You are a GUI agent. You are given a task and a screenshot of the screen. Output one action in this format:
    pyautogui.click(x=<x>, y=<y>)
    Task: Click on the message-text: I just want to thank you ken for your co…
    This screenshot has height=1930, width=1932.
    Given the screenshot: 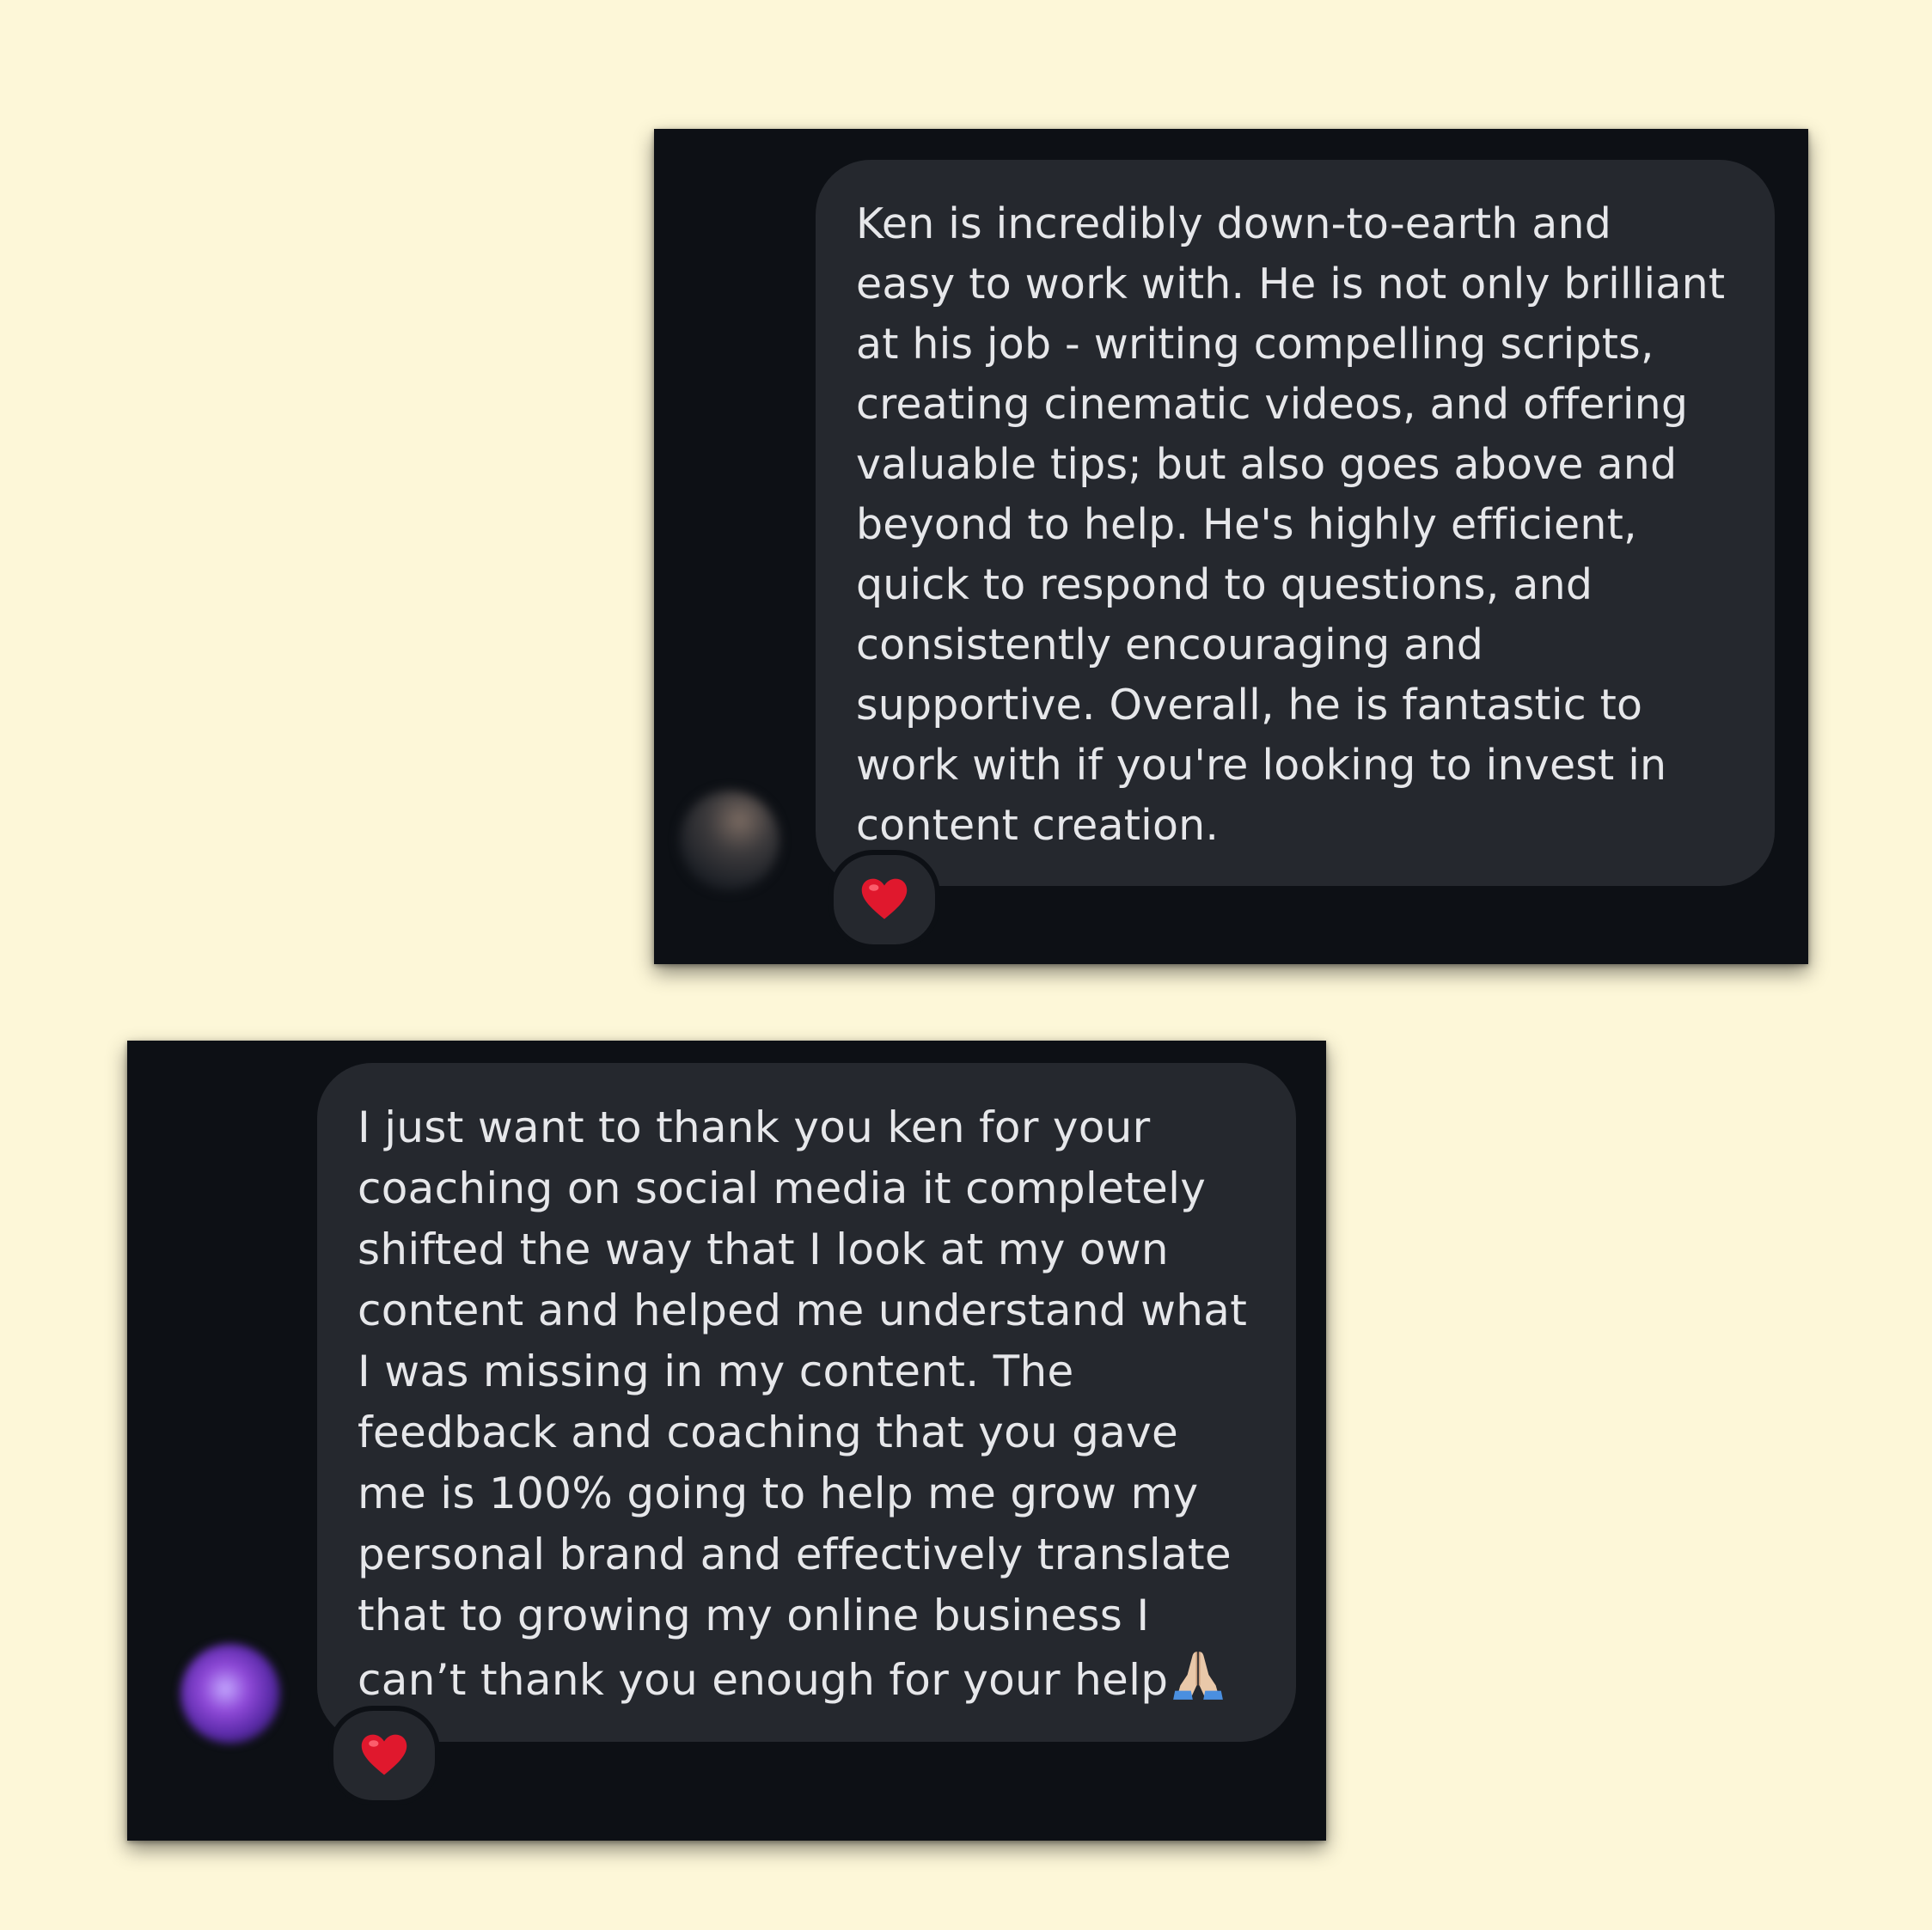 What is the action you would take?
    pyautogui.click(x=803, y=1404)
    